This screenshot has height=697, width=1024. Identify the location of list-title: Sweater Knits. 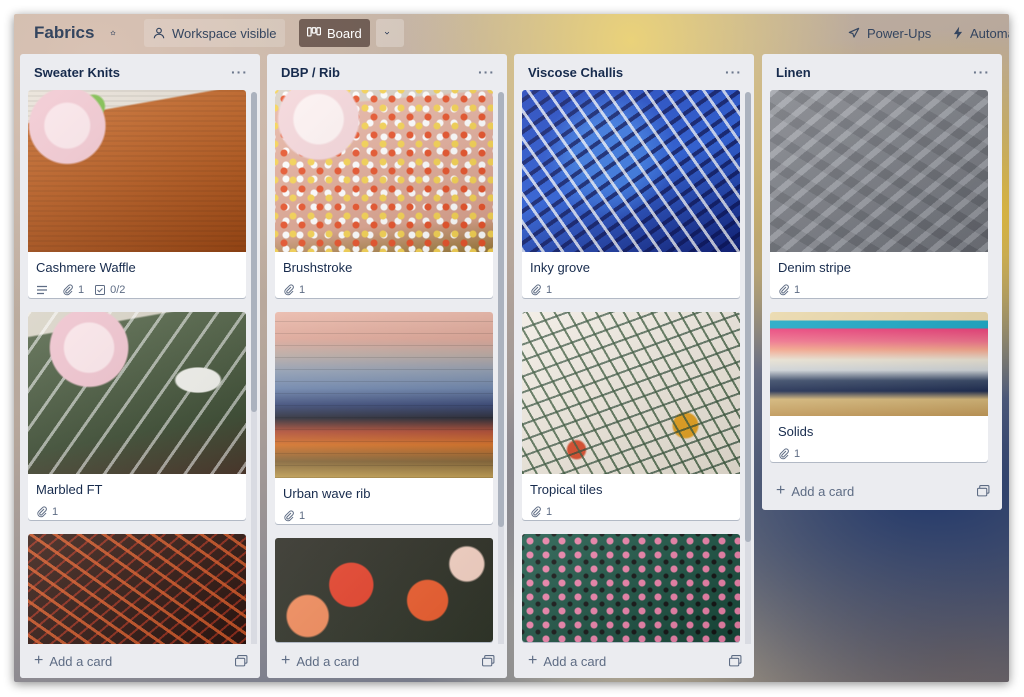
(77, 72).